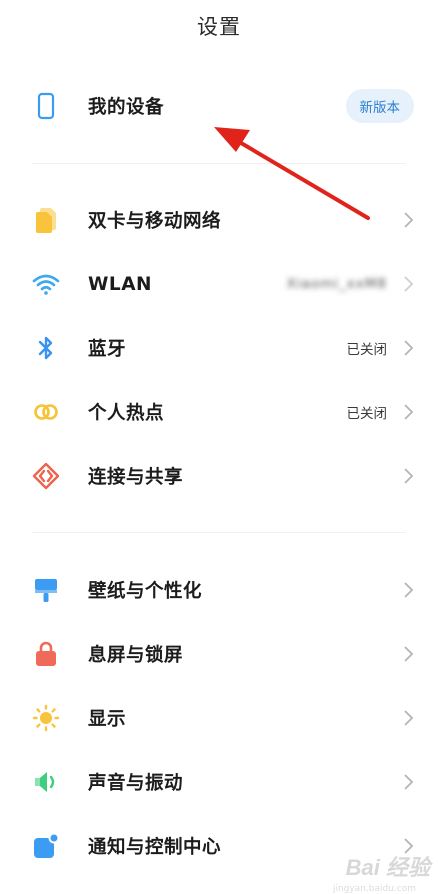 This screenshot has height=894, width=438. I want to click on sound-vibration-label: 声音与振动, so click(136, 783).